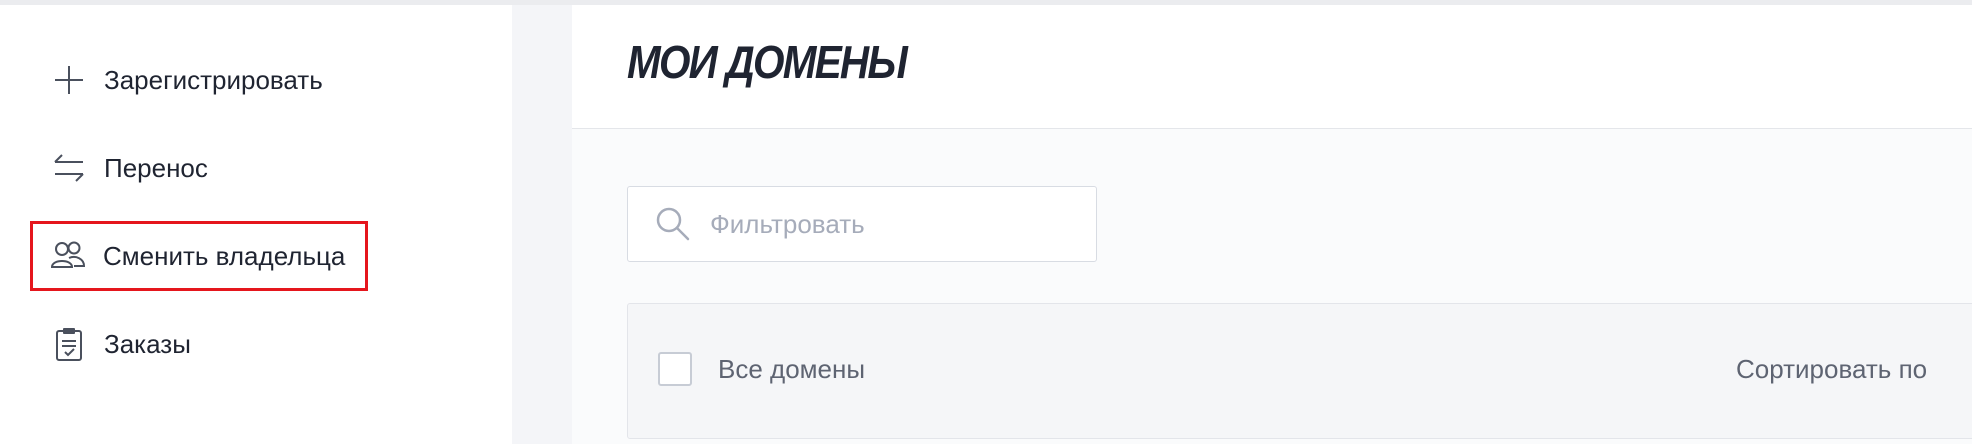  I want to click on sidebar-item-label: Сменить владельца, so click(224, 255).